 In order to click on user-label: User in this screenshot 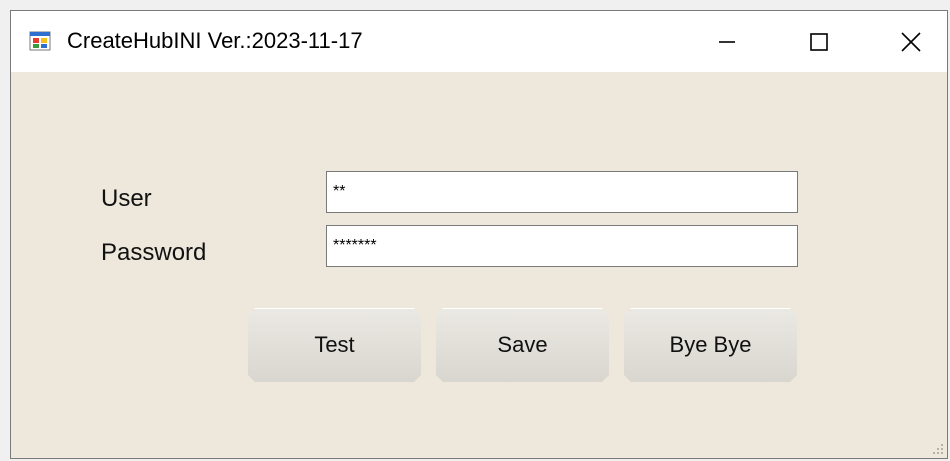, I will do `click(126, 198)`.